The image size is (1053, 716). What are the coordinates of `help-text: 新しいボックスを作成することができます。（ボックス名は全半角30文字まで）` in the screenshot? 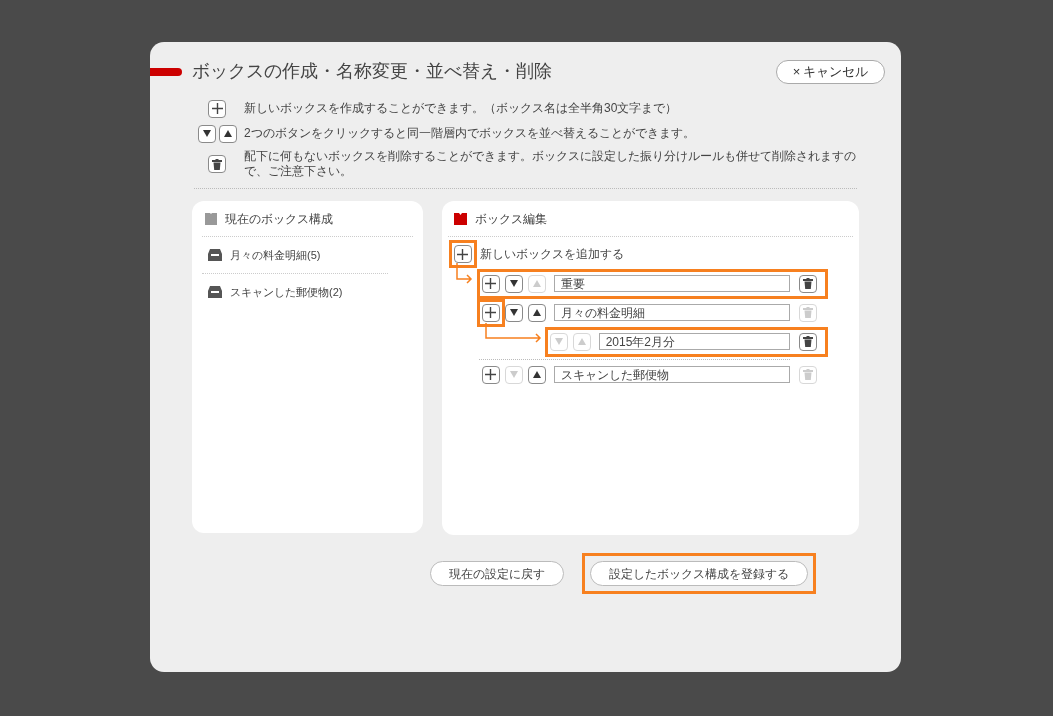 It's located at (461, 108).